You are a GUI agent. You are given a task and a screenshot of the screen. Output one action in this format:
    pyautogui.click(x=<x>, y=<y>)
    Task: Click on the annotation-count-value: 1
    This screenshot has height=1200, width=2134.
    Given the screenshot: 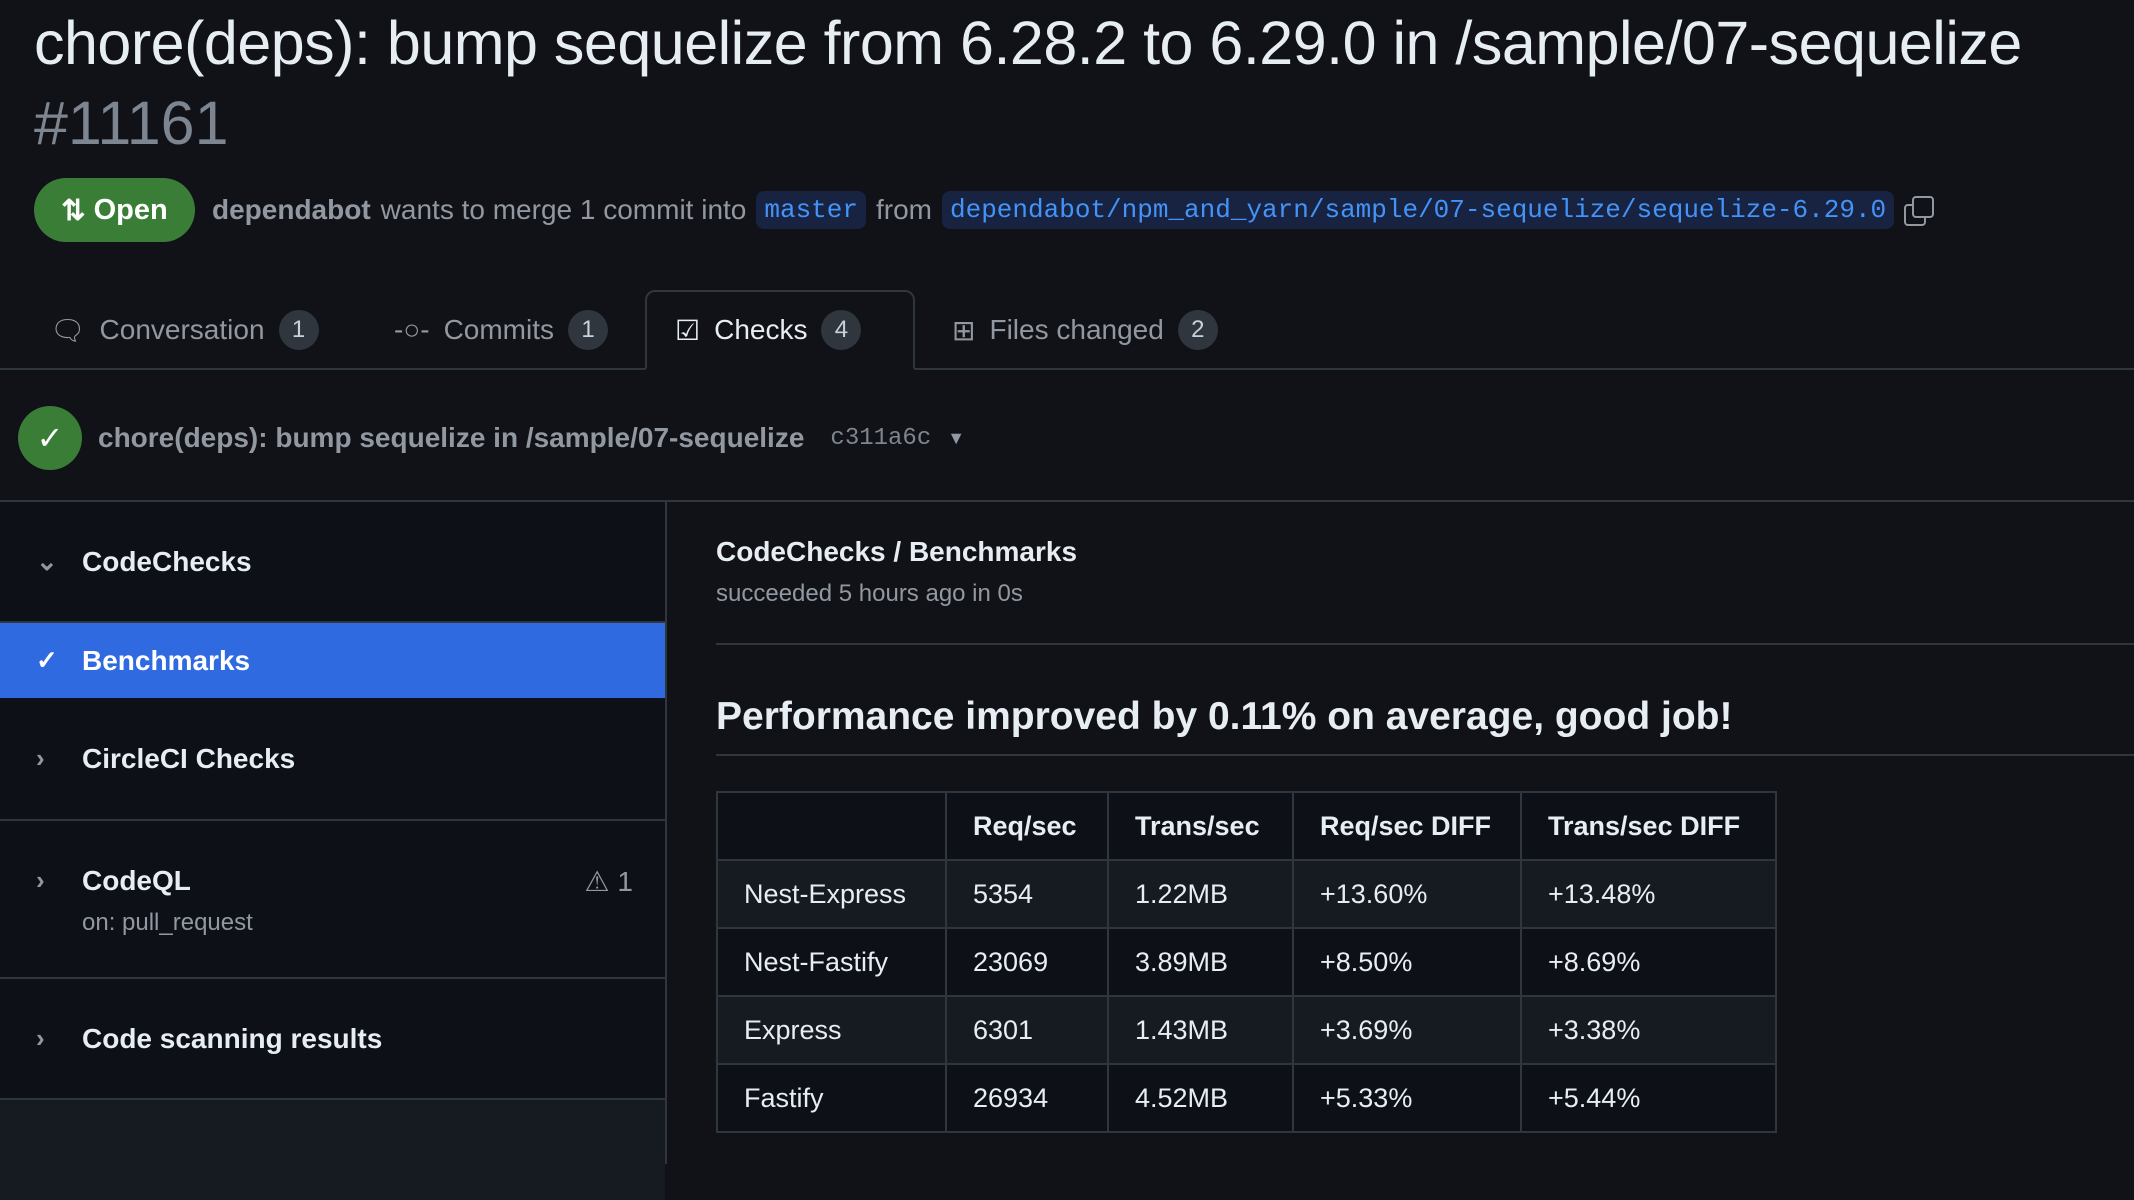 What is the action you would take?
    pyautogui.click(x=625, y=881)
    